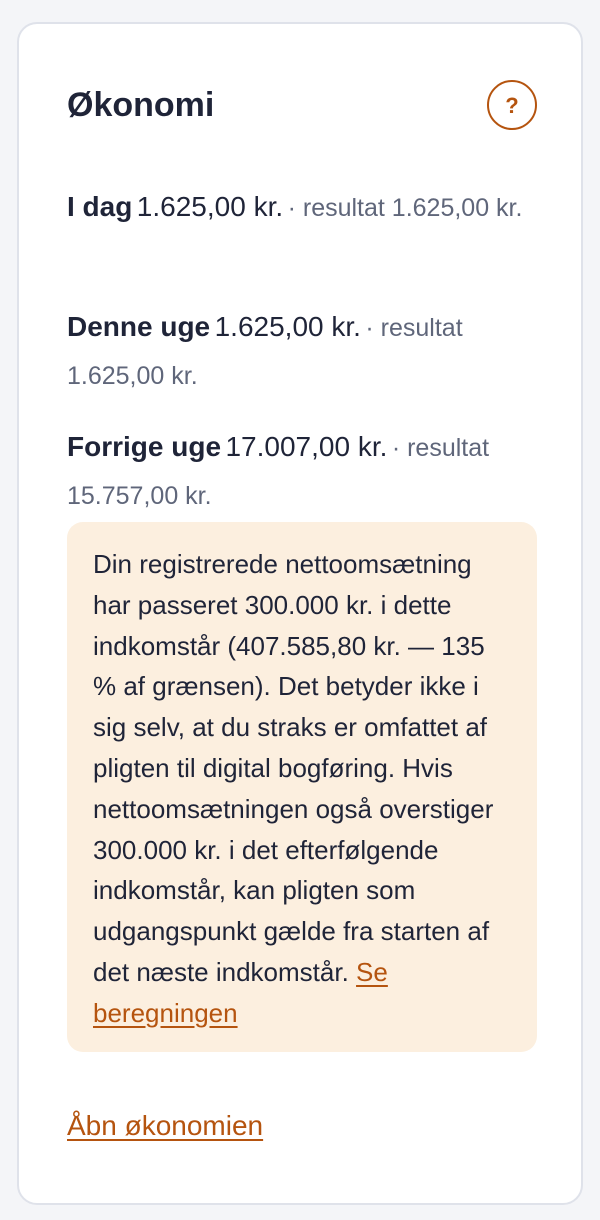  I want to click on help-button: ?, so click(512, 105).